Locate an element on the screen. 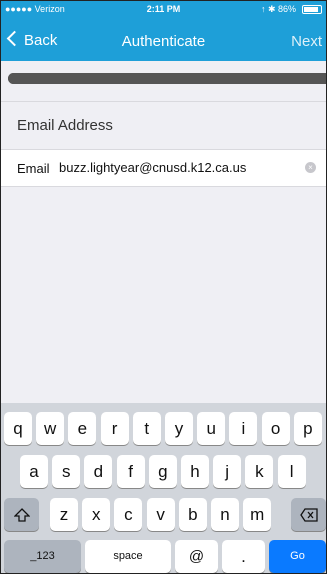  email-row: Email × is located at coordinates (163, 168).